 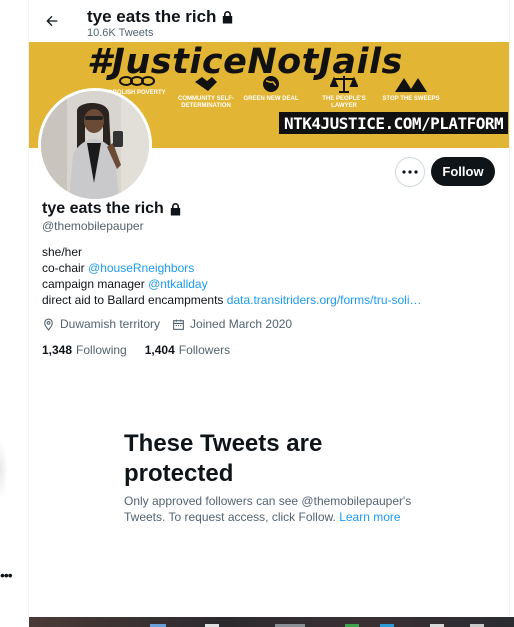 What do you see at coordinates (463, 171) in the screenshot?
I see `follow-button: Follow` at bounding box center [463, 171].